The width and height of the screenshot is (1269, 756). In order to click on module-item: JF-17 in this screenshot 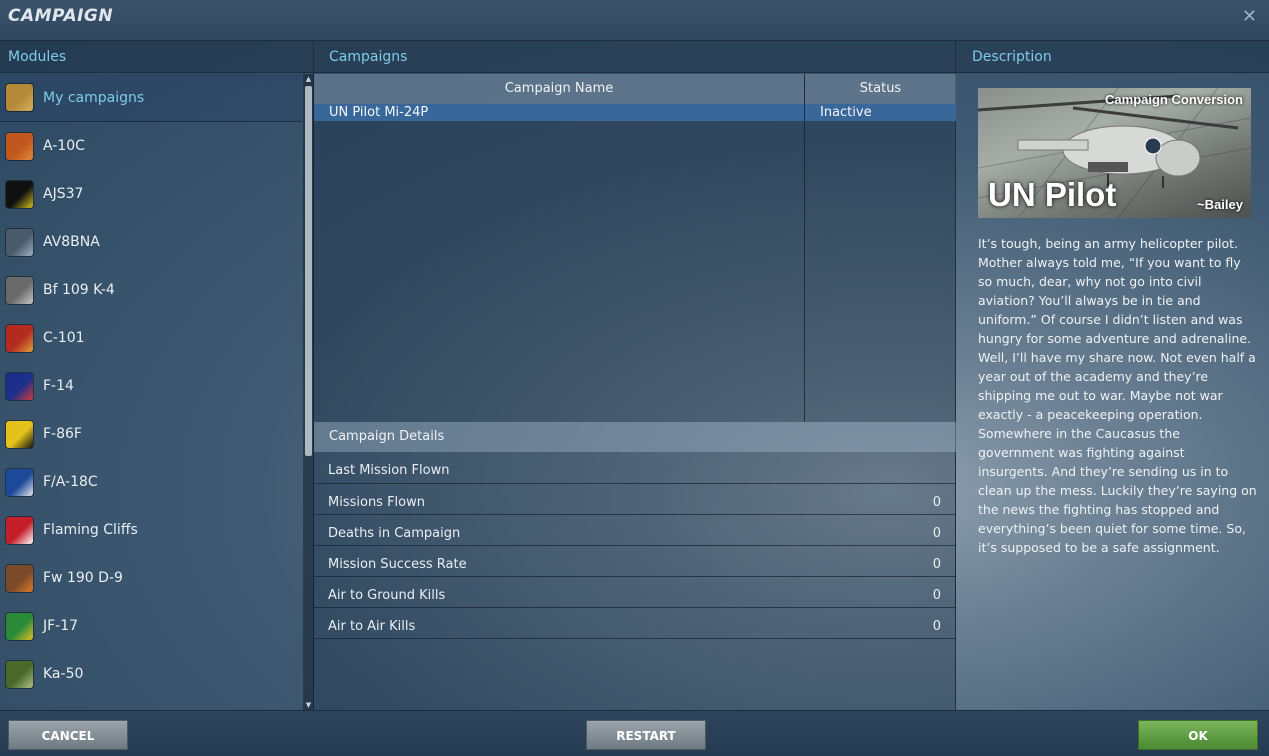, I will do `click(151, 626)`.